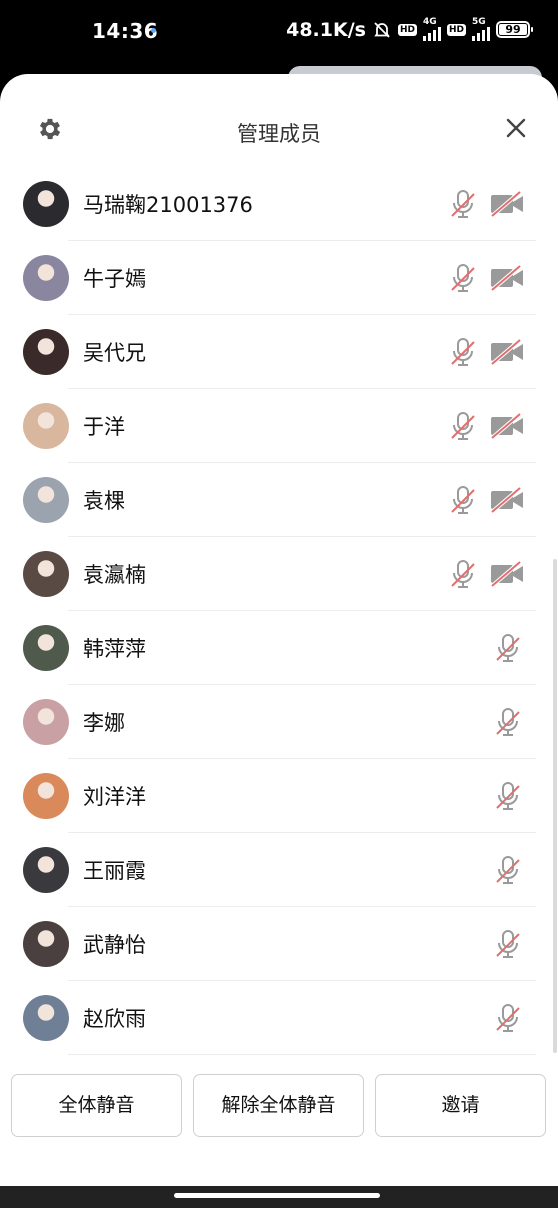 The image size is (558, 1208). What do you see at coordinates (279, 31) in the screenshot?
I see `status-bar: 14:36 48.1K/s HD 4G HD 5G 99` at bounding box center [279, 31].